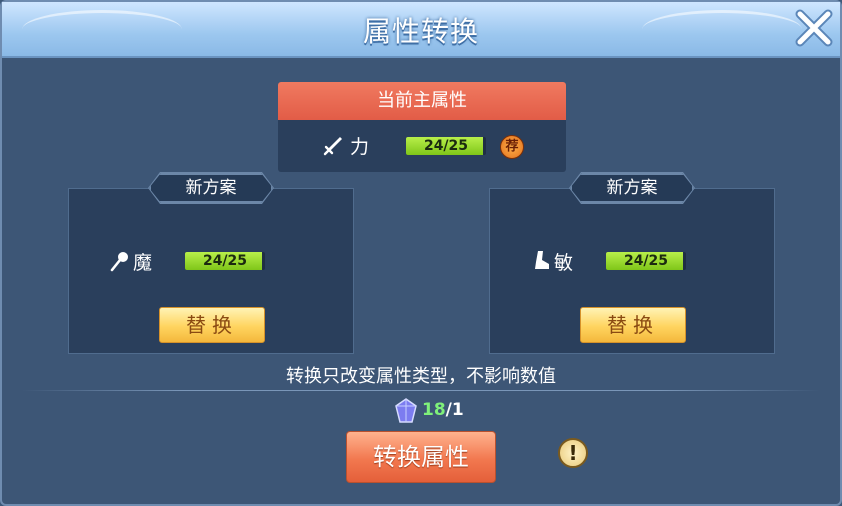  Describe the element at coordinates (421, 376) in the screenshot. I see `hint-text: 转换只改变属性类型，不影响数值` at that location.